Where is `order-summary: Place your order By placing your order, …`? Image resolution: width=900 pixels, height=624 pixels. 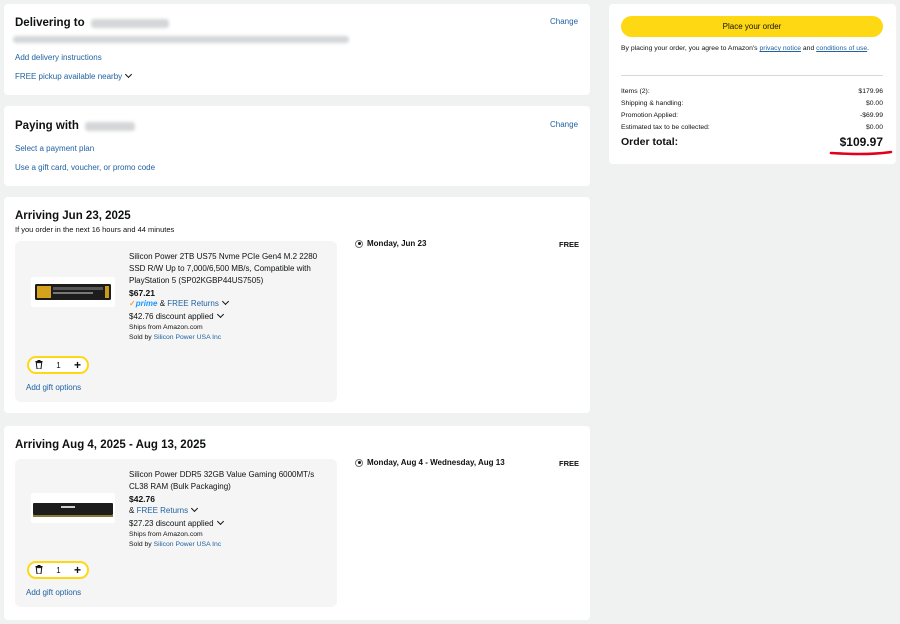
order-summary: Place your order By placing your order, … is located at coordinates (752, 84).